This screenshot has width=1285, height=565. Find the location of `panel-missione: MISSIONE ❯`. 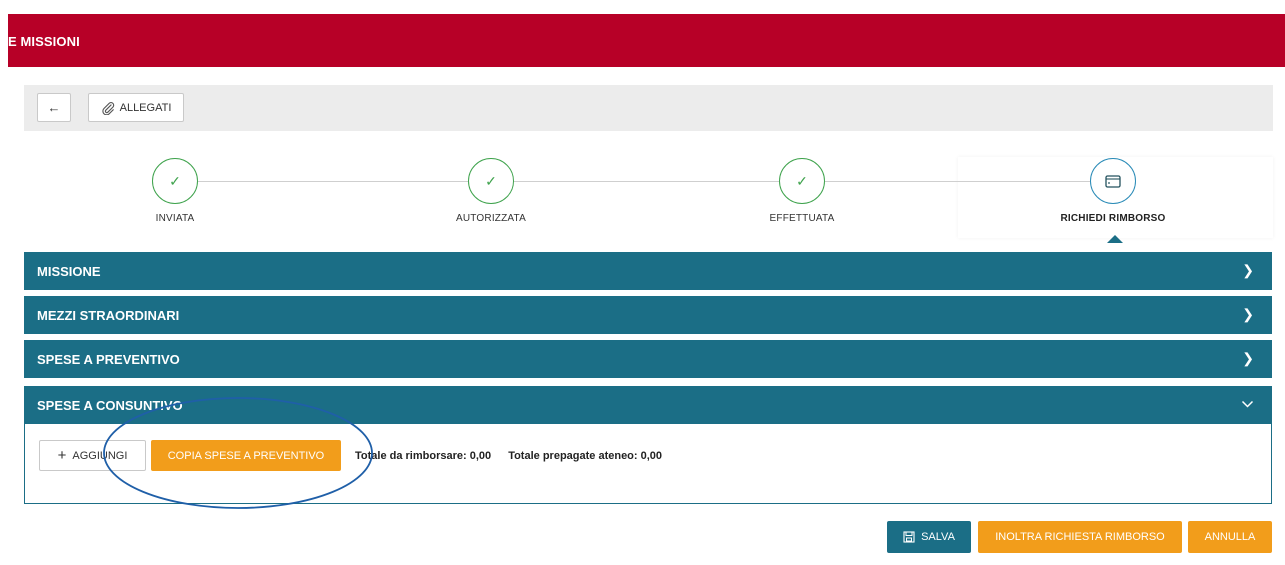

panel-missione: MISSIONE ❯ is located at coordinates (648, 271).